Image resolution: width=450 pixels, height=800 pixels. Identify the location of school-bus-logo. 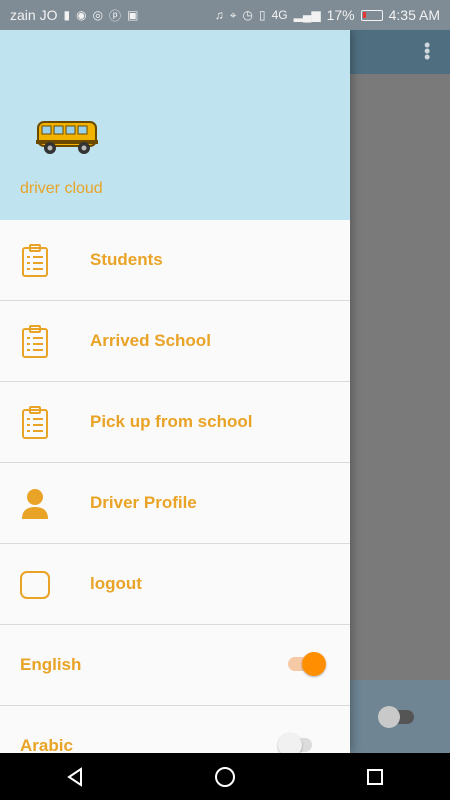
(67, 137).